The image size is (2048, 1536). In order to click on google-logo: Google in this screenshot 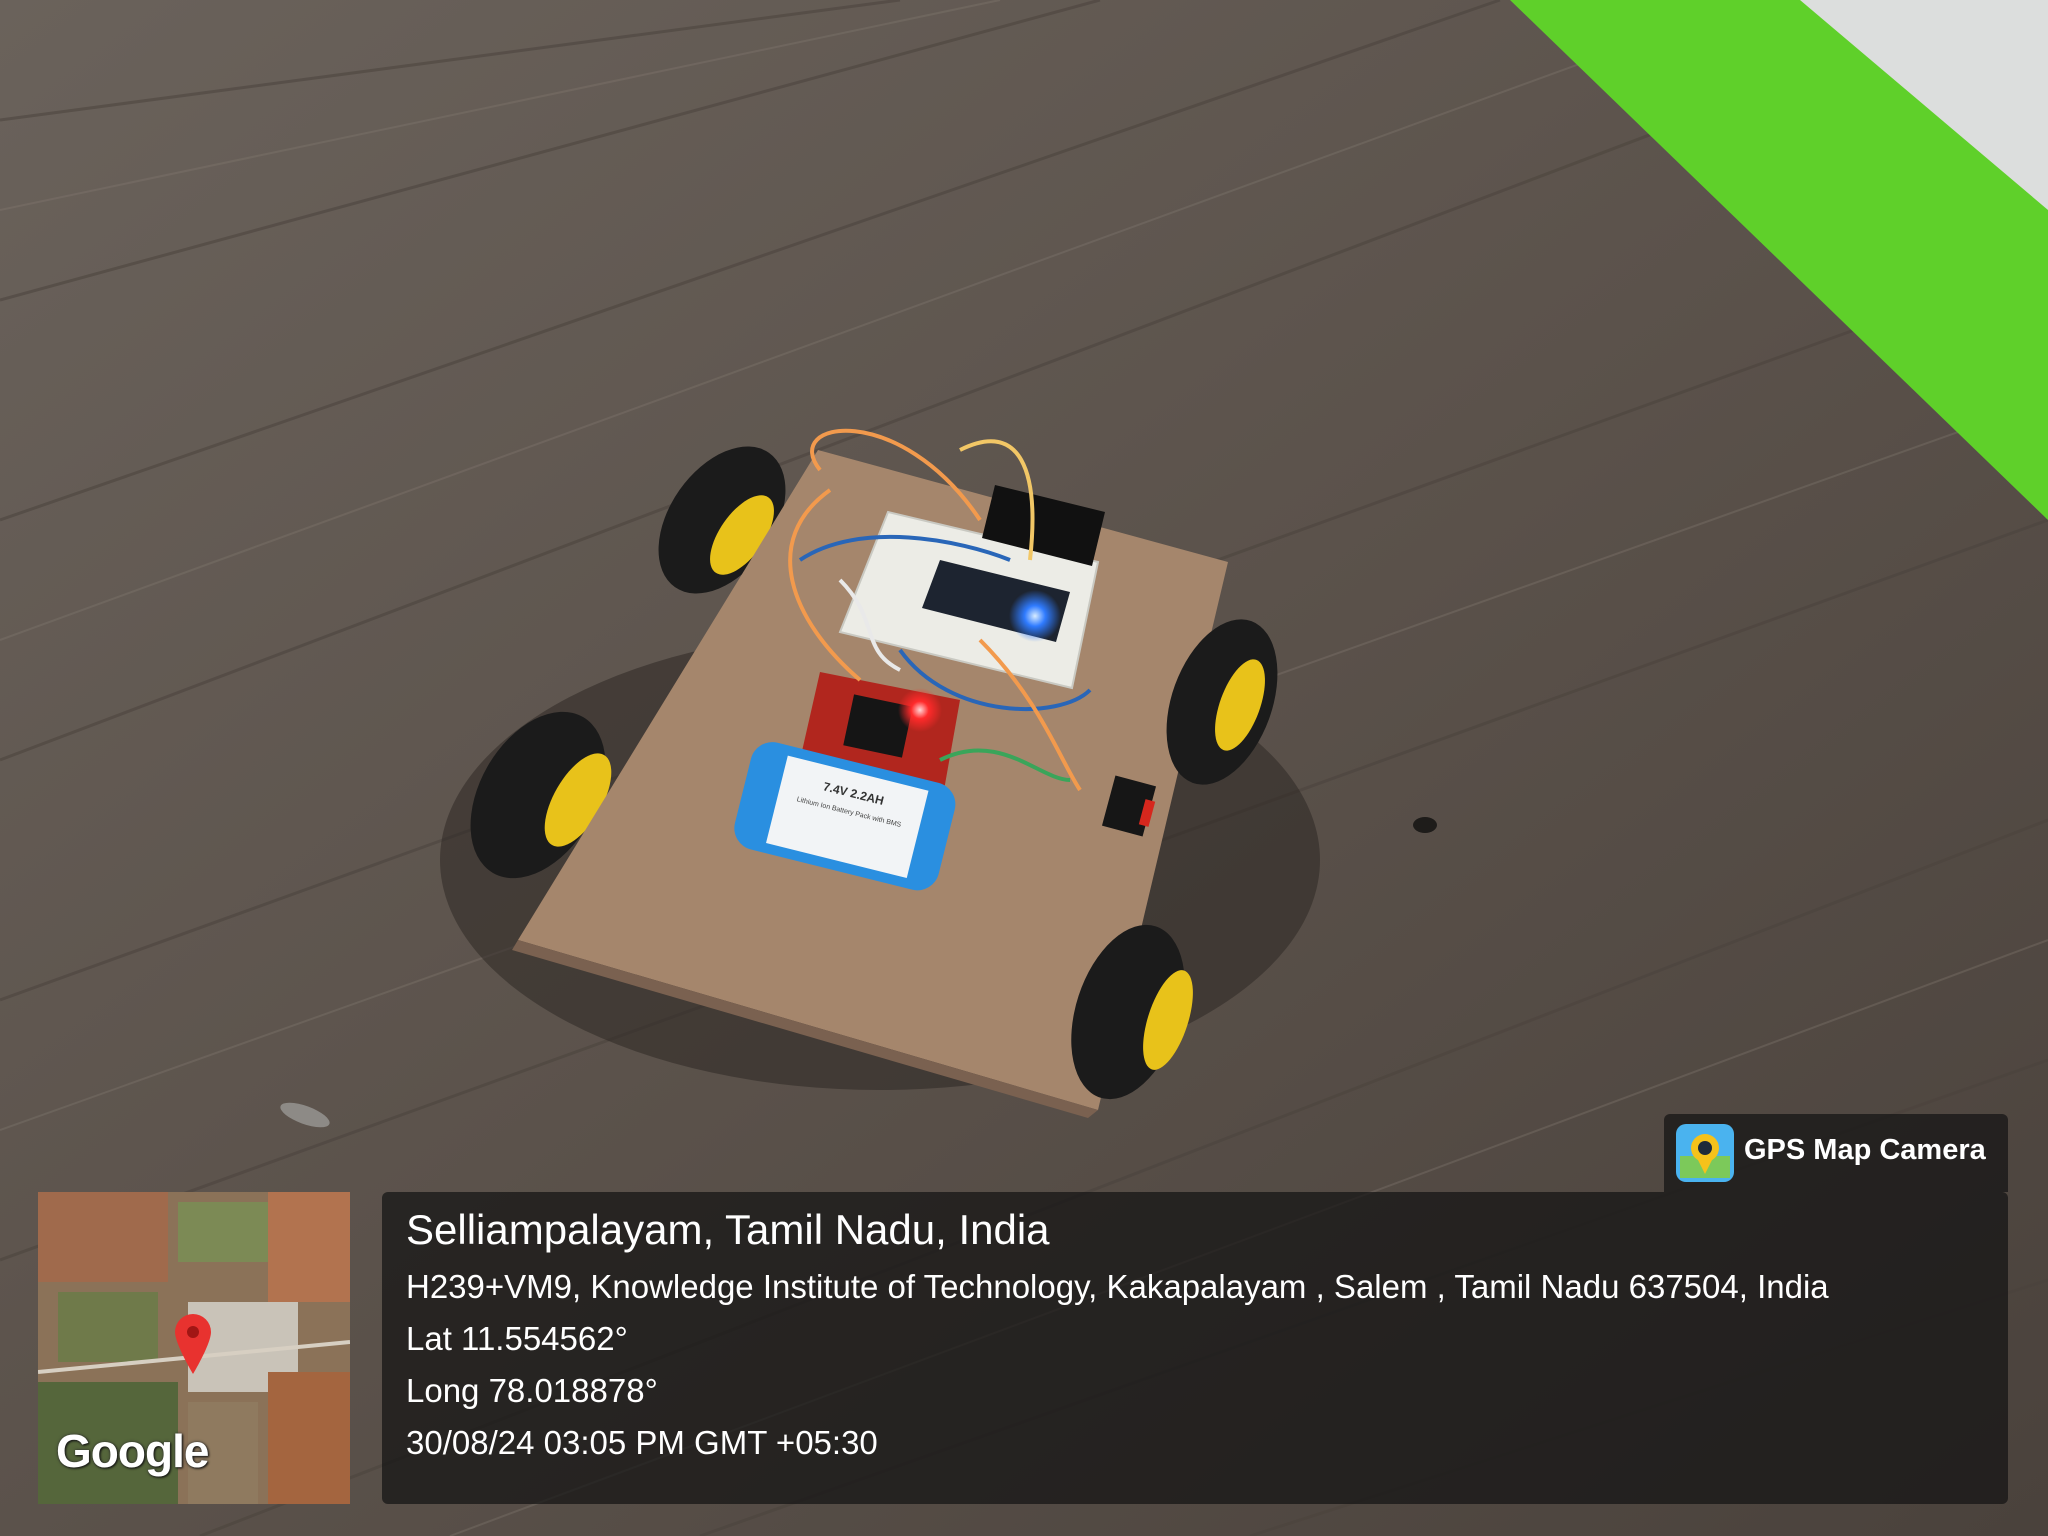, I will do `click(132, 1451)`.